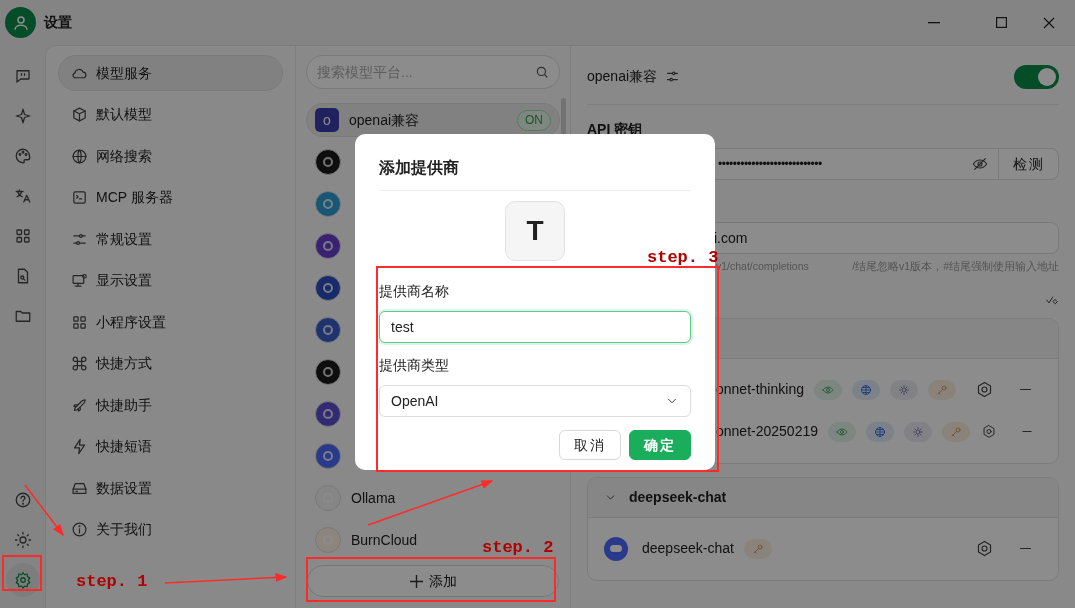 This screenshot has width=1075, height=608. Describe the element at coordinates (622, 76) in the screenshot. I see `provider-title: openai兼容` at that location.